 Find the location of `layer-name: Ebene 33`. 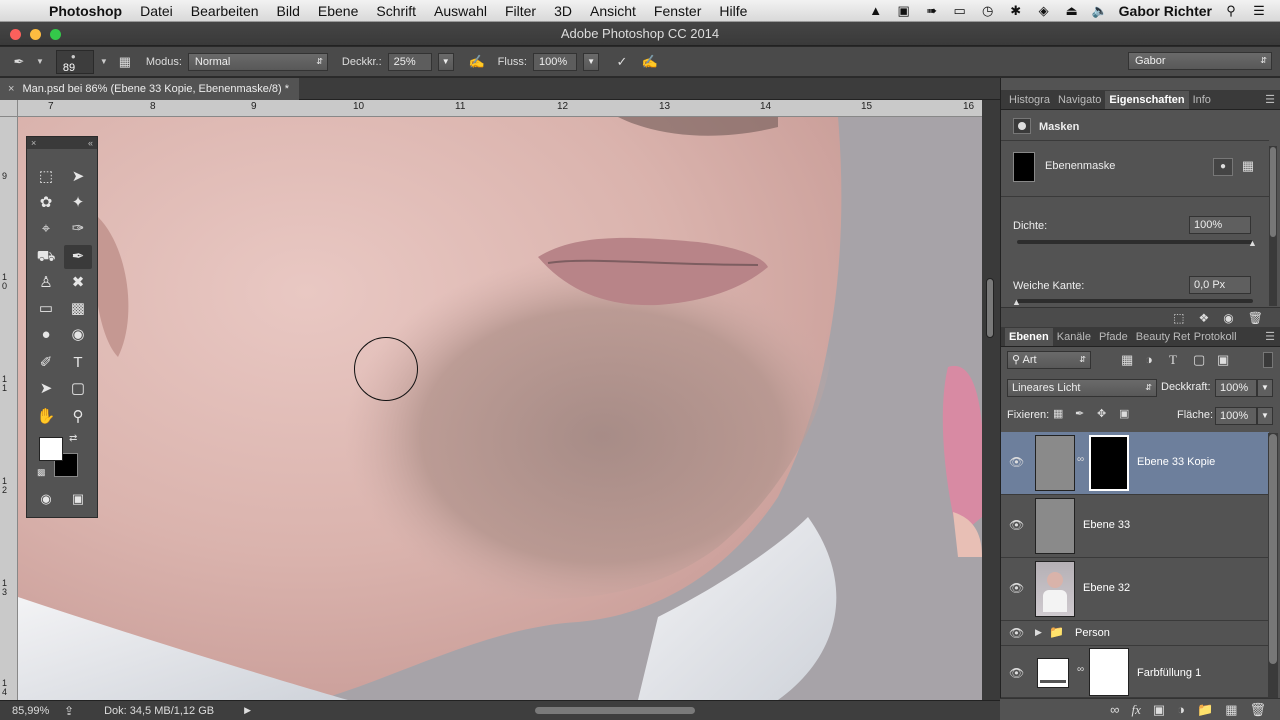

layer-name: Ebene 33 is located at coordinates (1106, 525).